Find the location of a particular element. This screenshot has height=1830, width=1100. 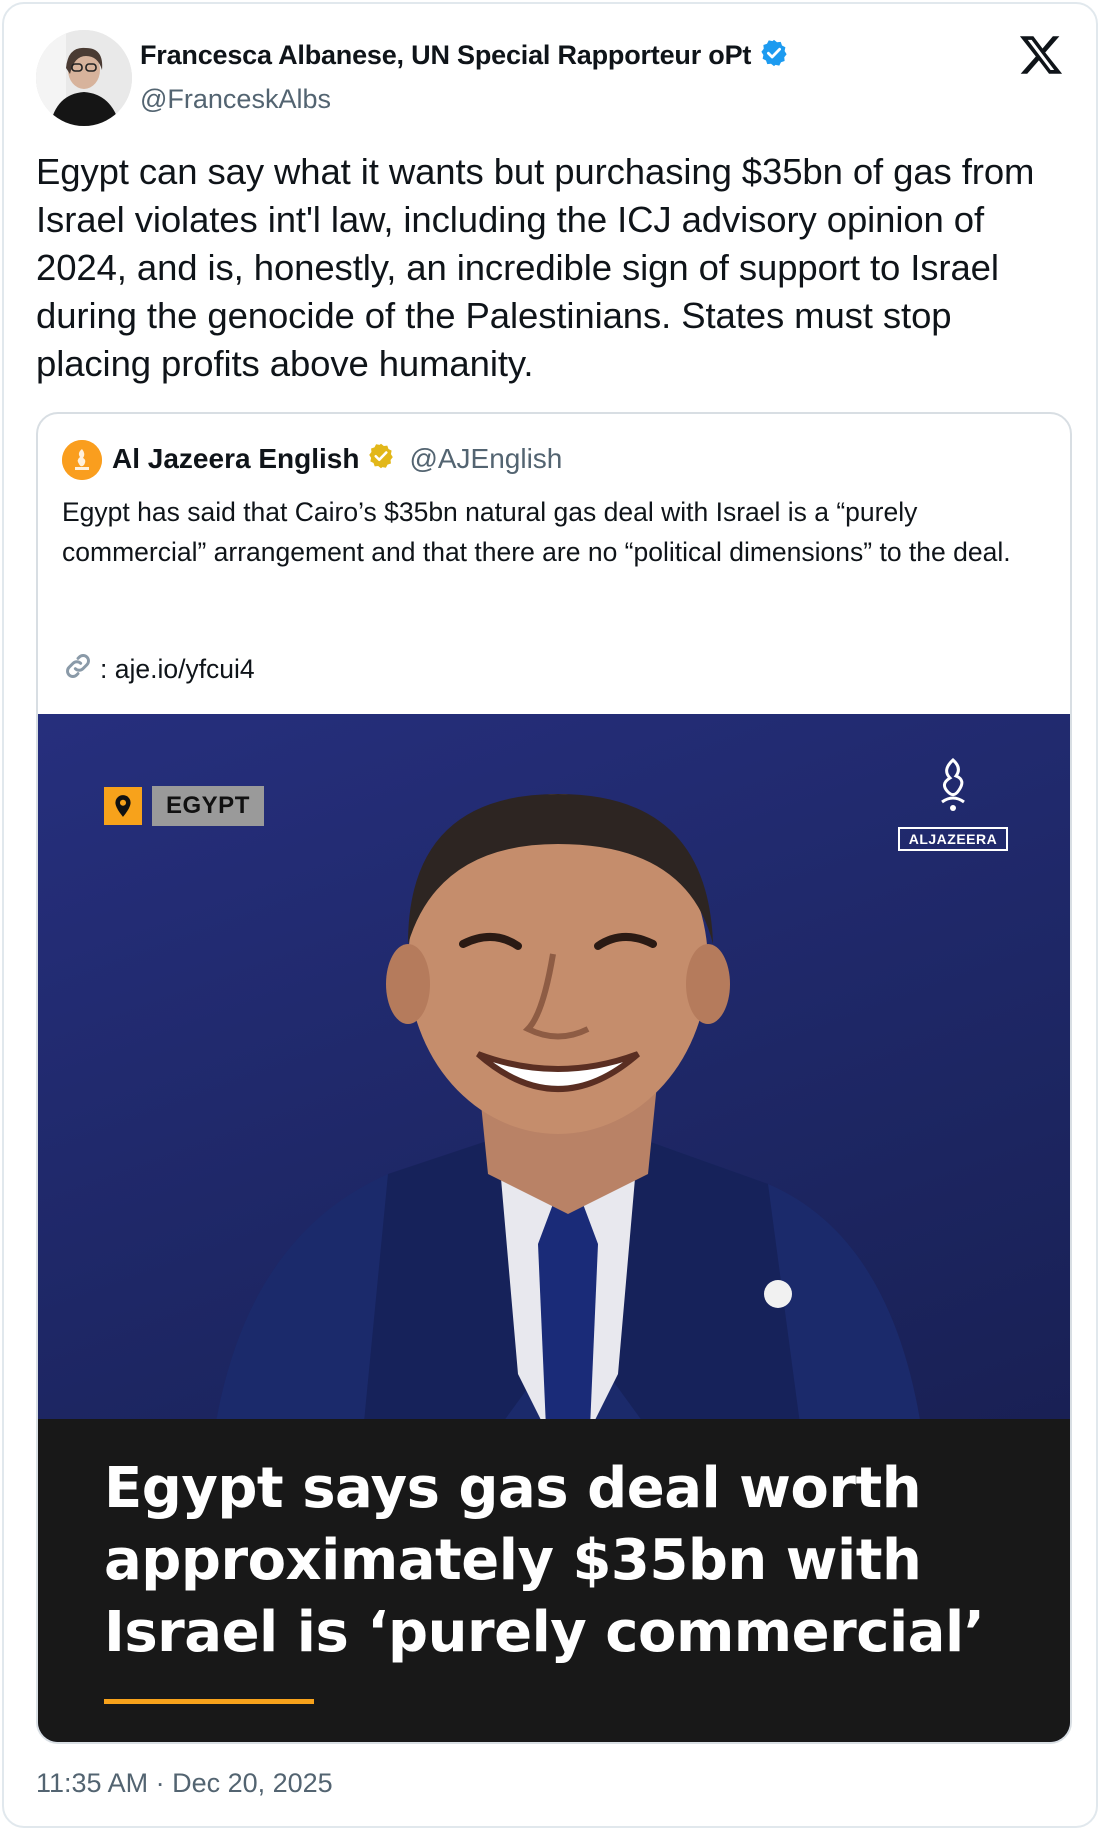

author-avatar is located at coordinates (84, 78).